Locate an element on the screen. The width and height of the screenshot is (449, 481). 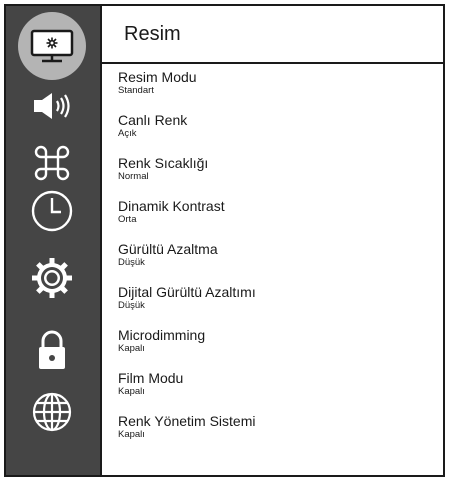
clock-icon is located at coordinates (52, 211).